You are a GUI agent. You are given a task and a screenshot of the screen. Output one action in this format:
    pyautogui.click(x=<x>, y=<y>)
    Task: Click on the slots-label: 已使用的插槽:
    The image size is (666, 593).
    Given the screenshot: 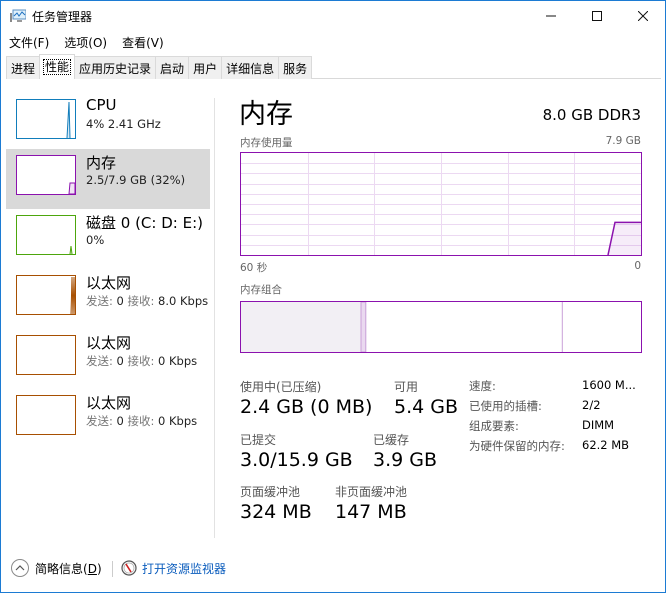 What is the action you would take?
    pyautogui.click(x=505, y=406)
    